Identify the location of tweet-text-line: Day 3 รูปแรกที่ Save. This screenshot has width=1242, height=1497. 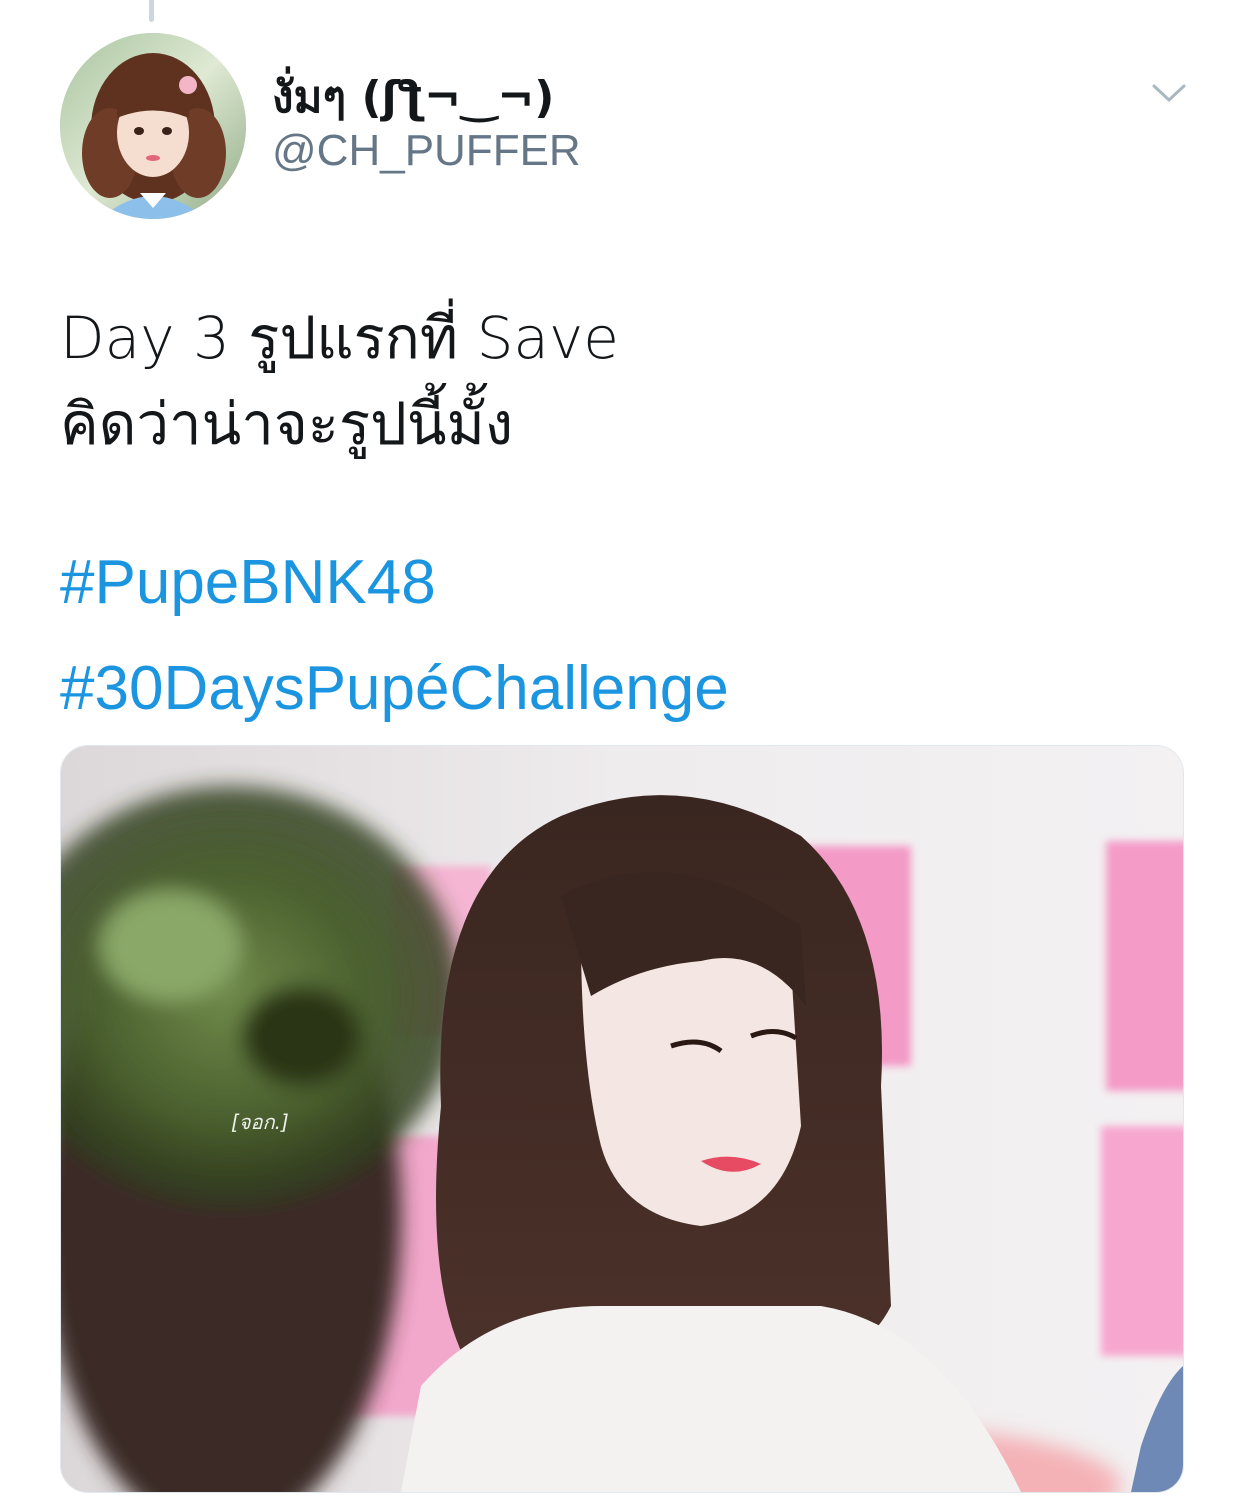
(339, 338).